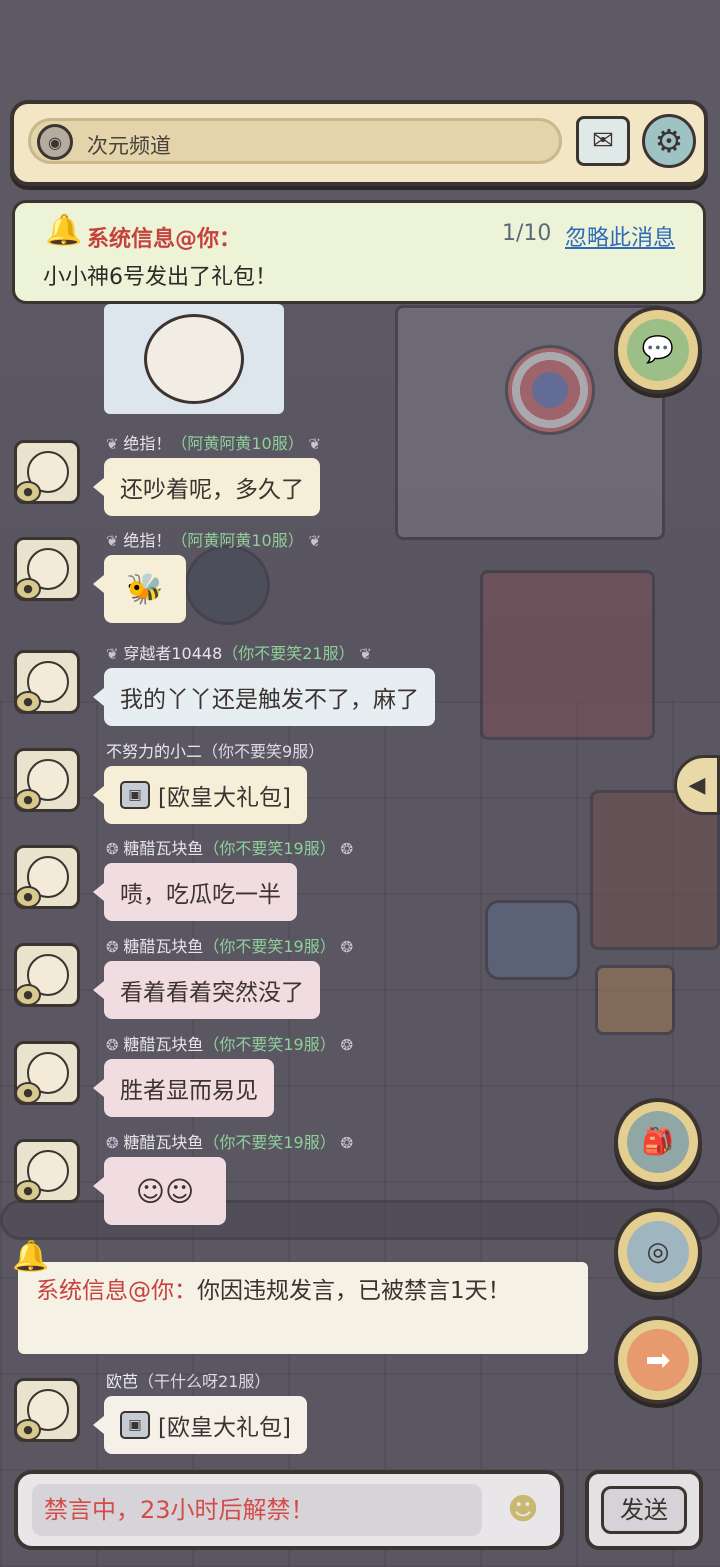 This screenshot has width=720, height=1567. Describe the element at coordinates (239, 653) in the screenshot. I see `sender-name: ❦ 穿越者10448（你不要笑21服） ❦` at that location.